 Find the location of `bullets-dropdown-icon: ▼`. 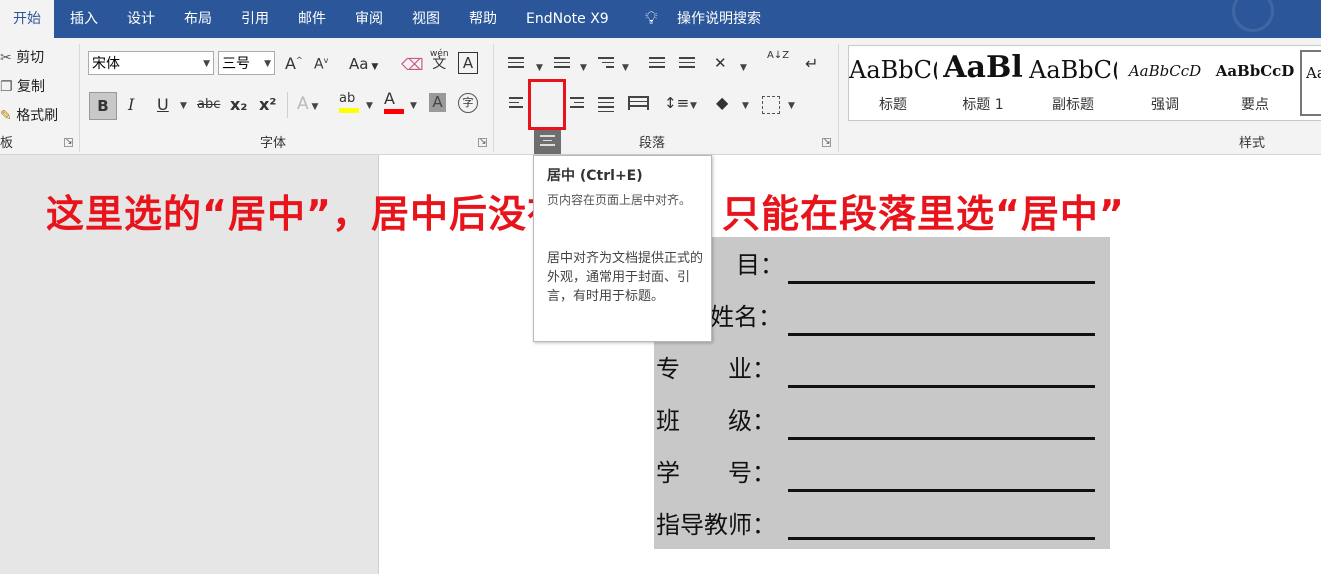

bullets-dropdown-icon: ▼ is located at coordinates (539, 68).